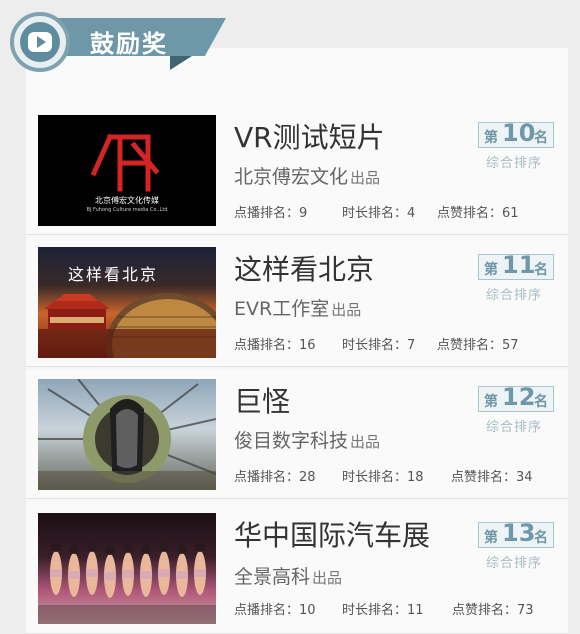 This screenshot has height=634, width=580. I want to click on item-stats: 点播排名：16 时长排名：7 点赞排名：57, so click(389, 344).